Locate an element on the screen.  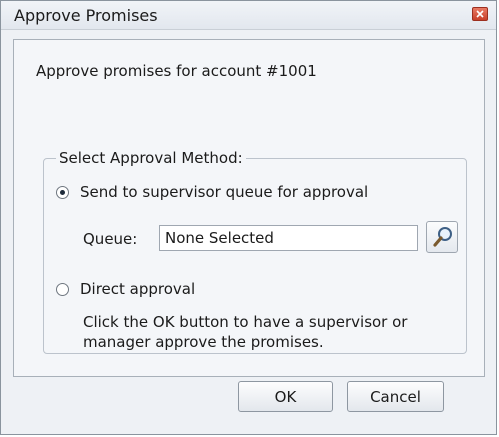
radio-button-unselected is located at coordinates (62, 289).